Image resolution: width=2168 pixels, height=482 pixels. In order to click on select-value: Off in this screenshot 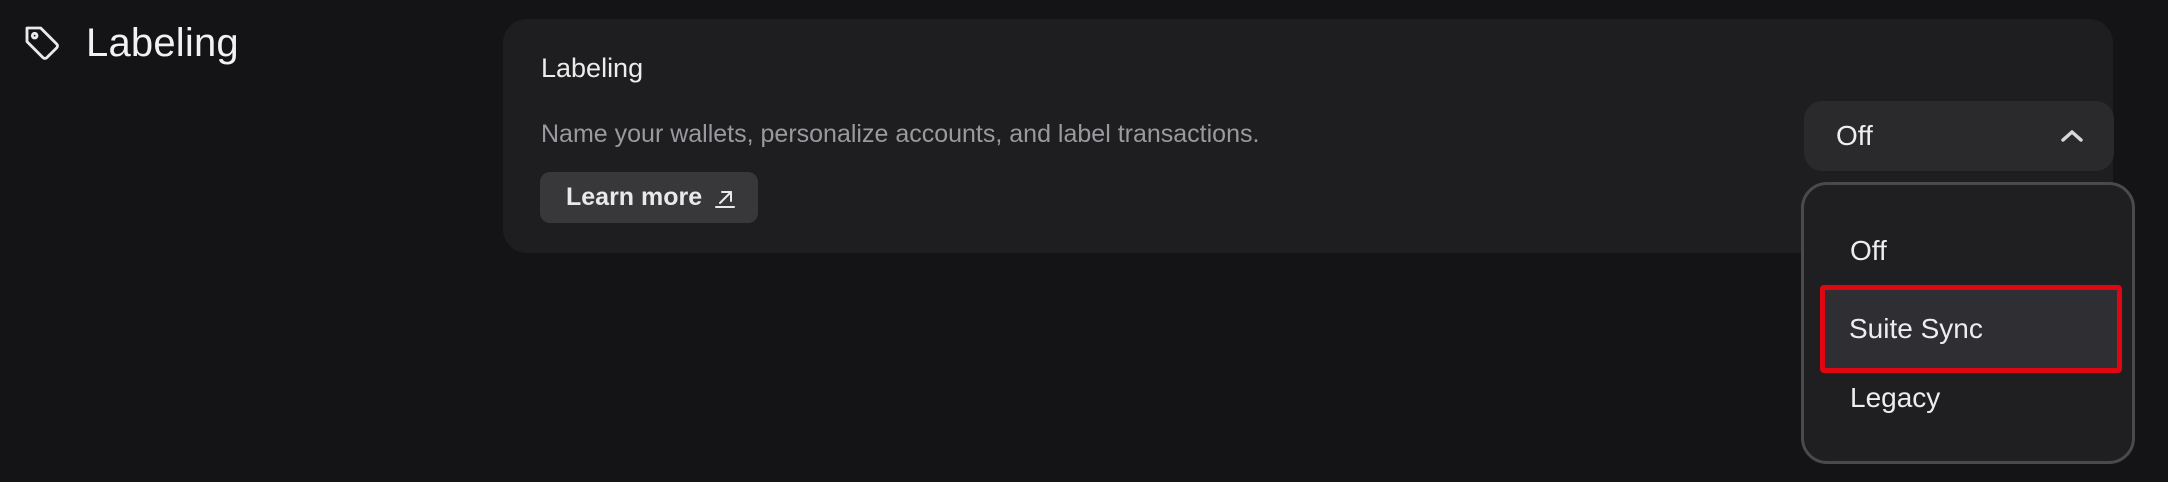, I will do `click(1854, 135)`.